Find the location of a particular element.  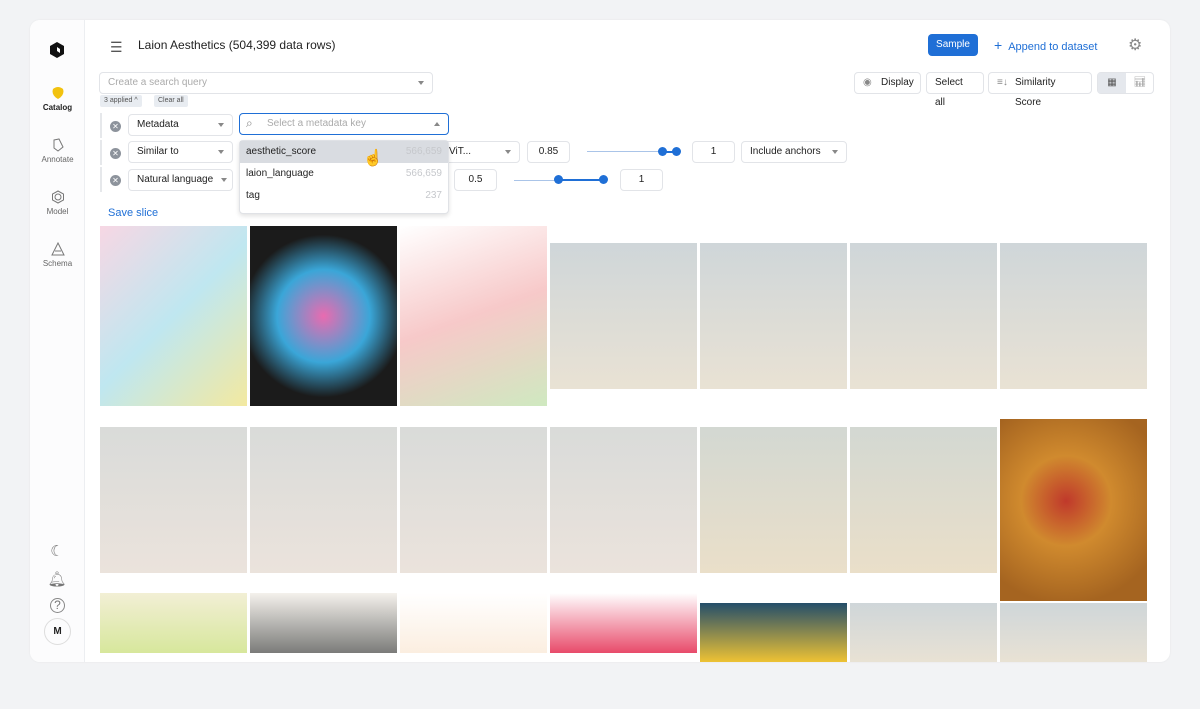

view-toggle: ▦ 📊︎ is located at coordinates (1125, 83).